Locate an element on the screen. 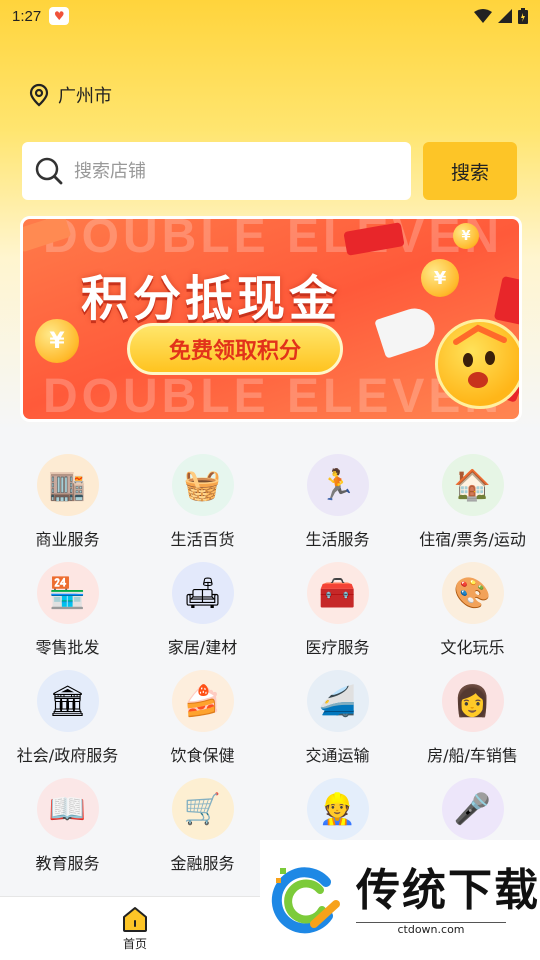 The width and height of the screenshot is (540, 960). location-pin-icon is located at coordinates (39, 95).